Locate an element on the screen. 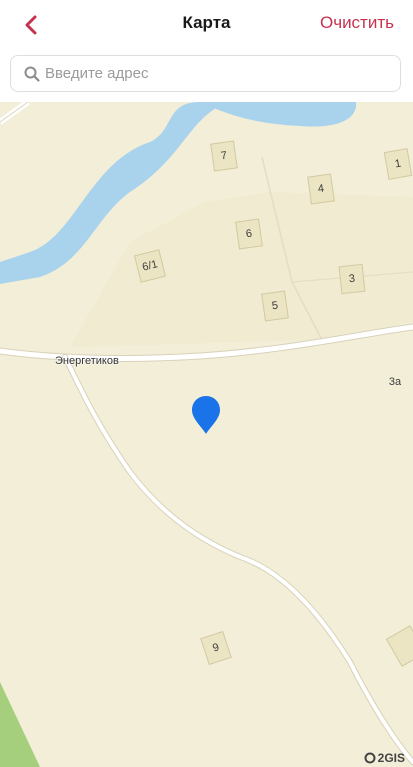  search-bar is located at coordinates (206, 76).